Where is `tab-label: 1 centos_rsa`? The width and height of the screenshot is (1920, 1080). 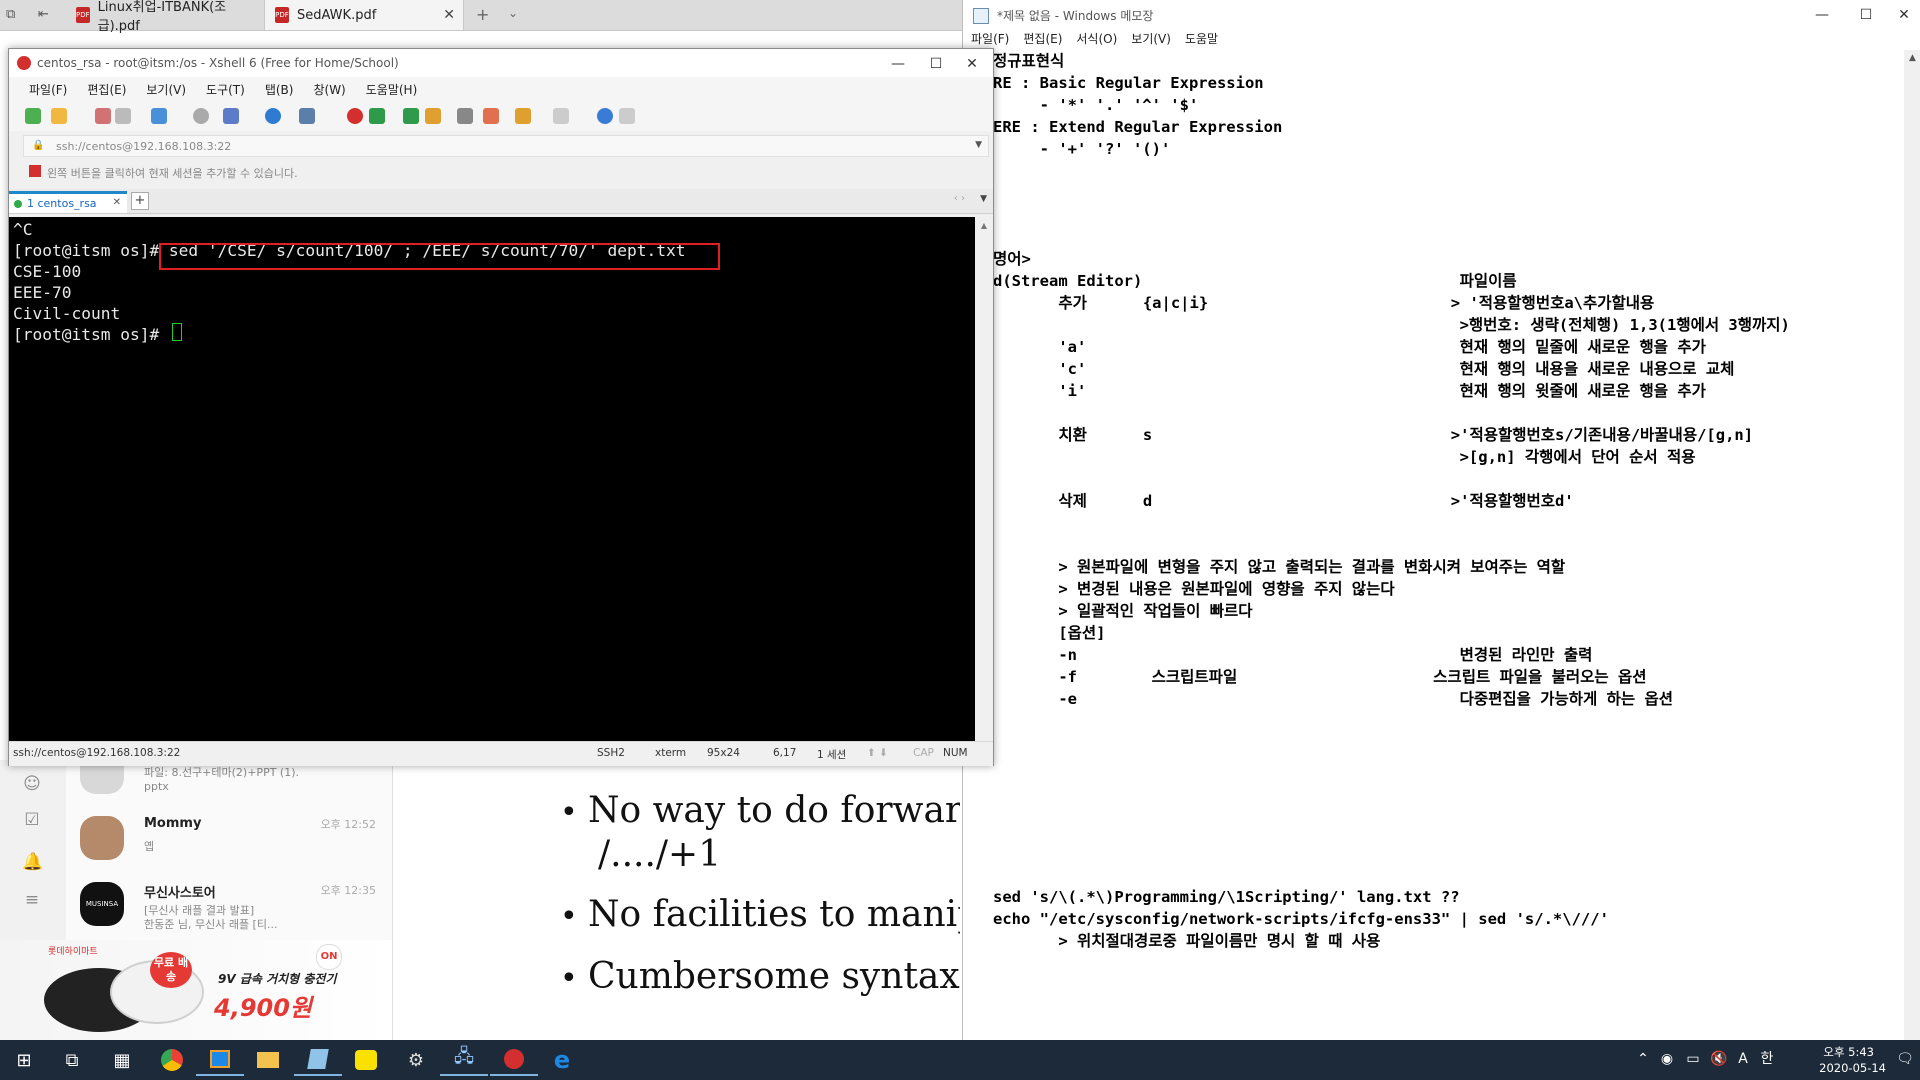 tab-label: 1 centos_rsa is located at coordinates (62, 203).